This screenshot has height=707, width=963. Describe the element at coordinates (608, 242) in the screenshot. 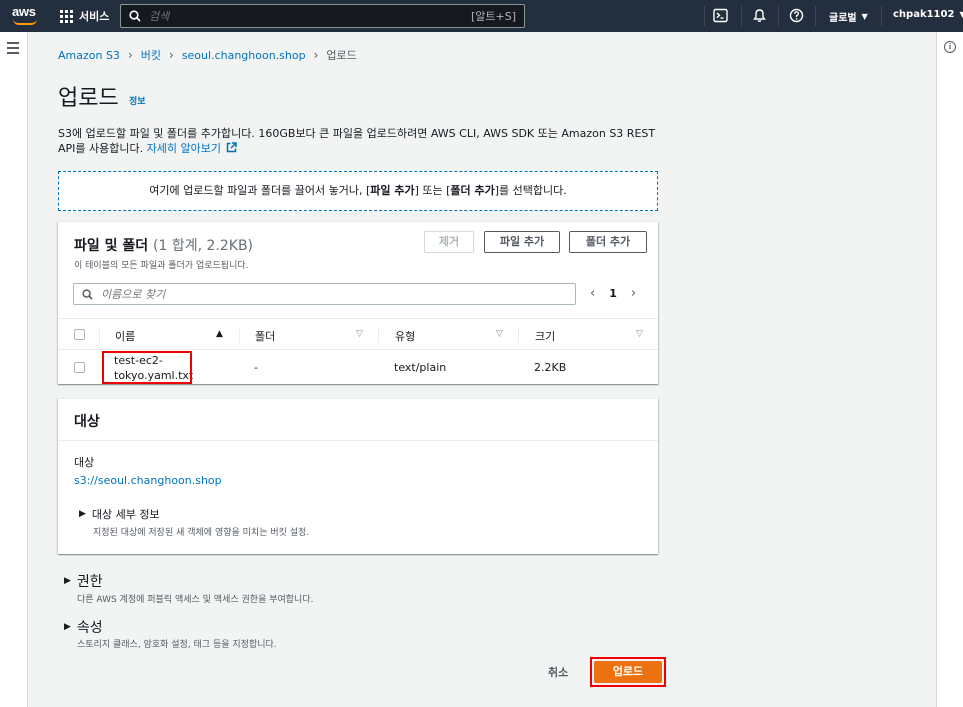

I see `add-folder-button: 폴더 추가` at that location.